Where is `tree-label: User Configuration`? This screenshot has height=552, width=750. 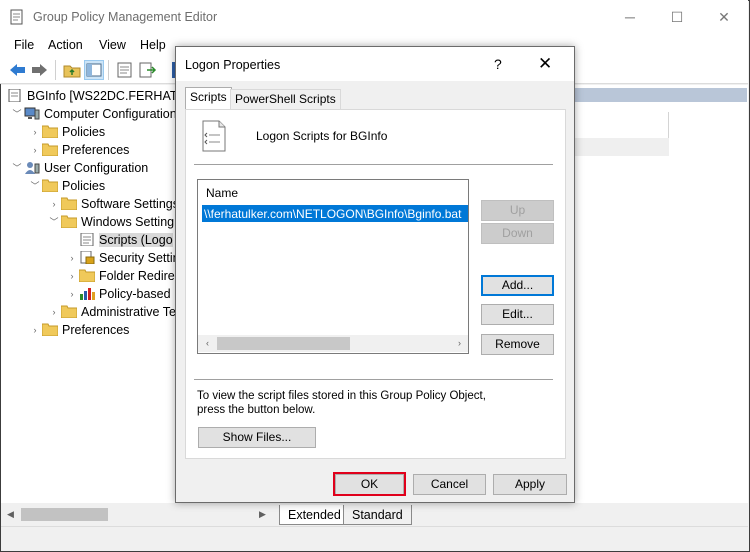 tree-label: User Configuration is located at coordinates (96, 168).